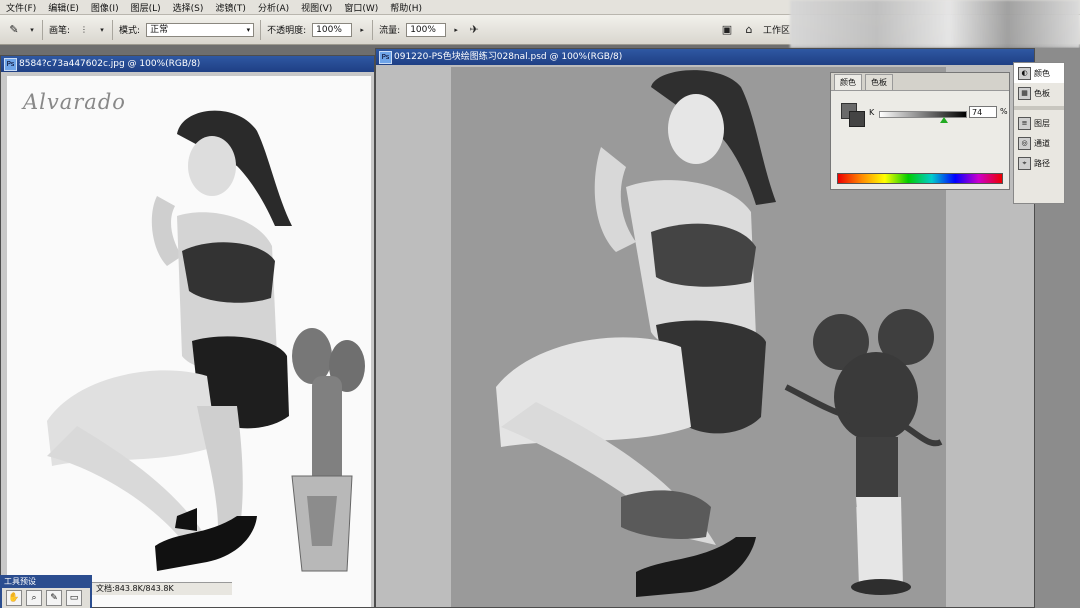 This screenshot has width=1080, height=608. What do you see at coordinates (977, 112) in the screenshot?
I see `k-value: 74` at bounding box center [977, 112].